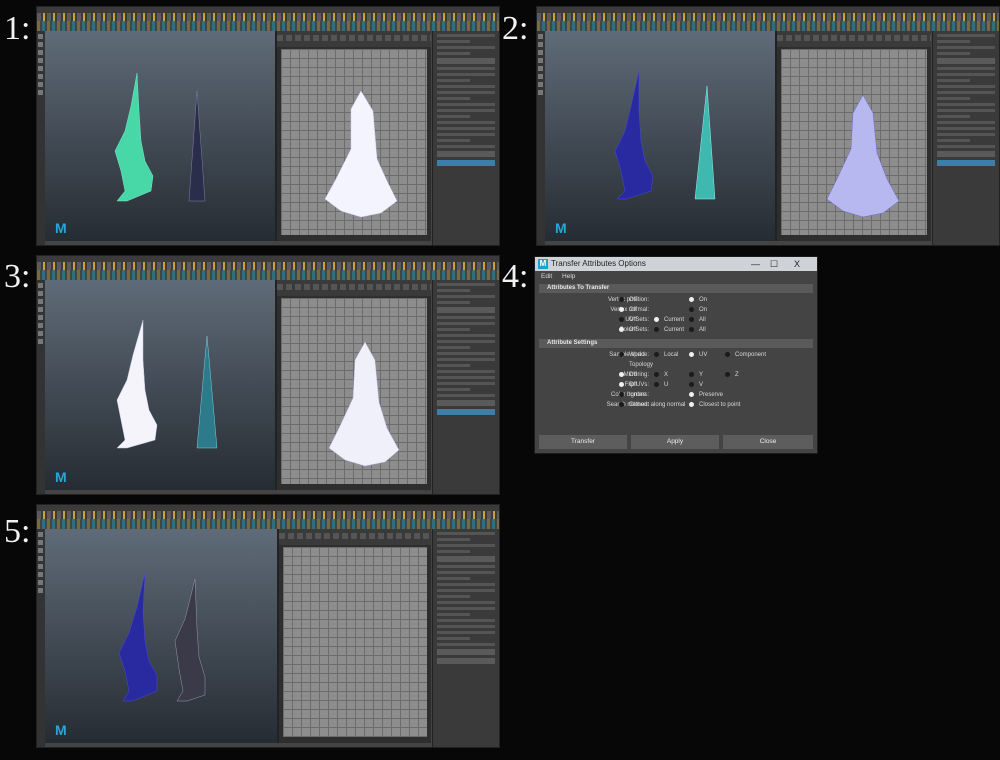 This screenshot has width=1000, height=760. What do you see at coordinates (568, 276) in the screenshot?
I see `menu-help: Help` at bounding box center [568, 276].